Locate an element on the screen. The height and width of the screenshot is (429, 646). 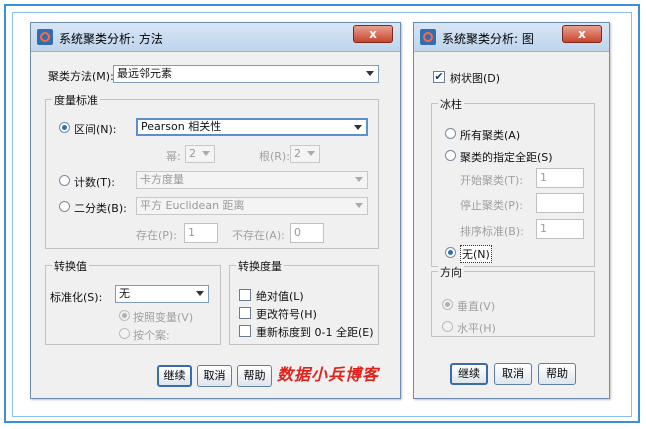
root-select: 2 is located at coordinates (305, 154).